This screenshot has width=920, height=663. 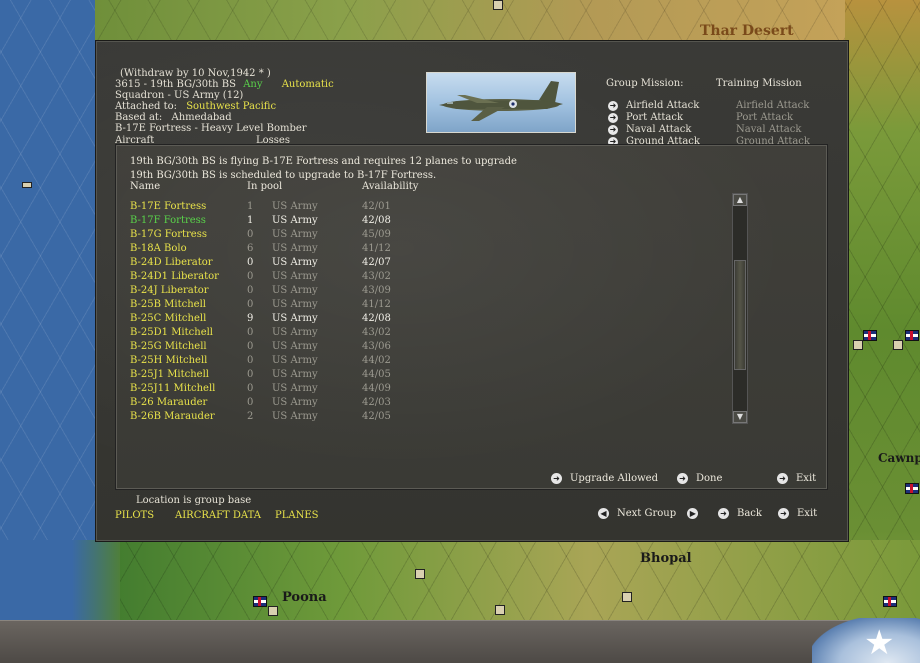 I want to click on aircraft-row: B-25C Mitchell 9 US Army 42/08, so click(x=430, y=320).